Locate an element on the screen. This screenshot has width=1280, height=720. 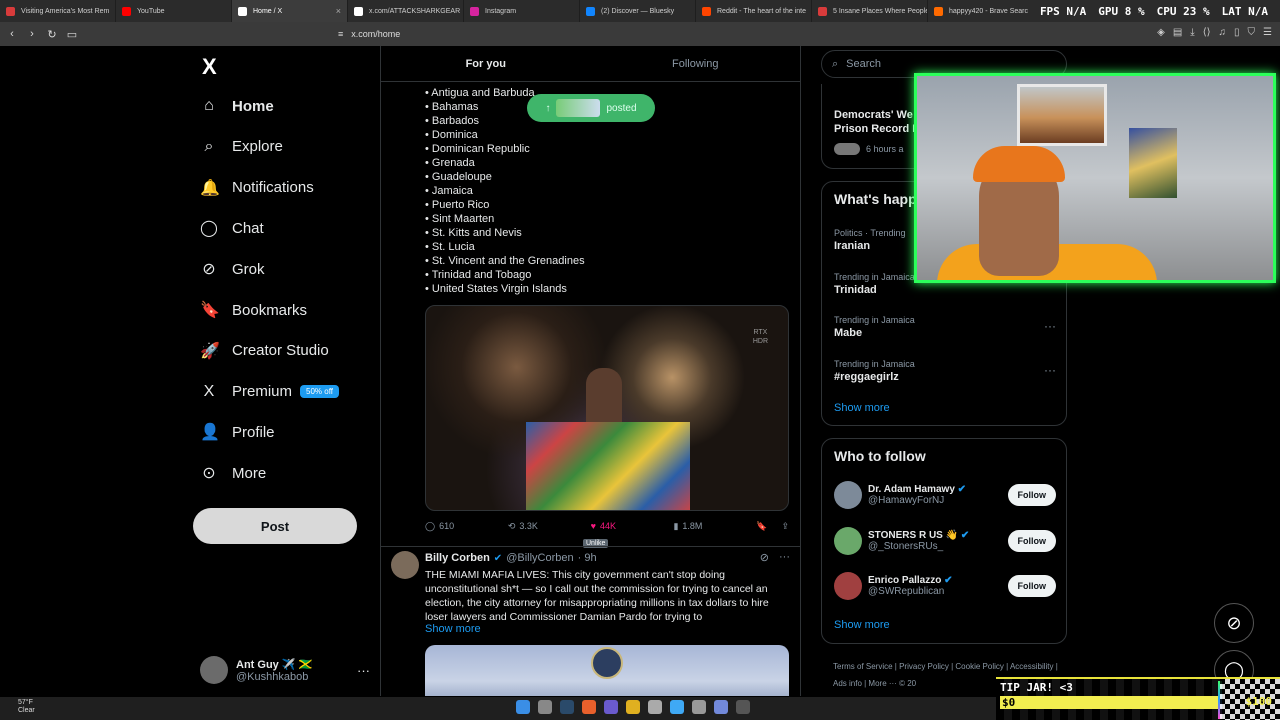
chat-icon is located at coordinates (721, 707).